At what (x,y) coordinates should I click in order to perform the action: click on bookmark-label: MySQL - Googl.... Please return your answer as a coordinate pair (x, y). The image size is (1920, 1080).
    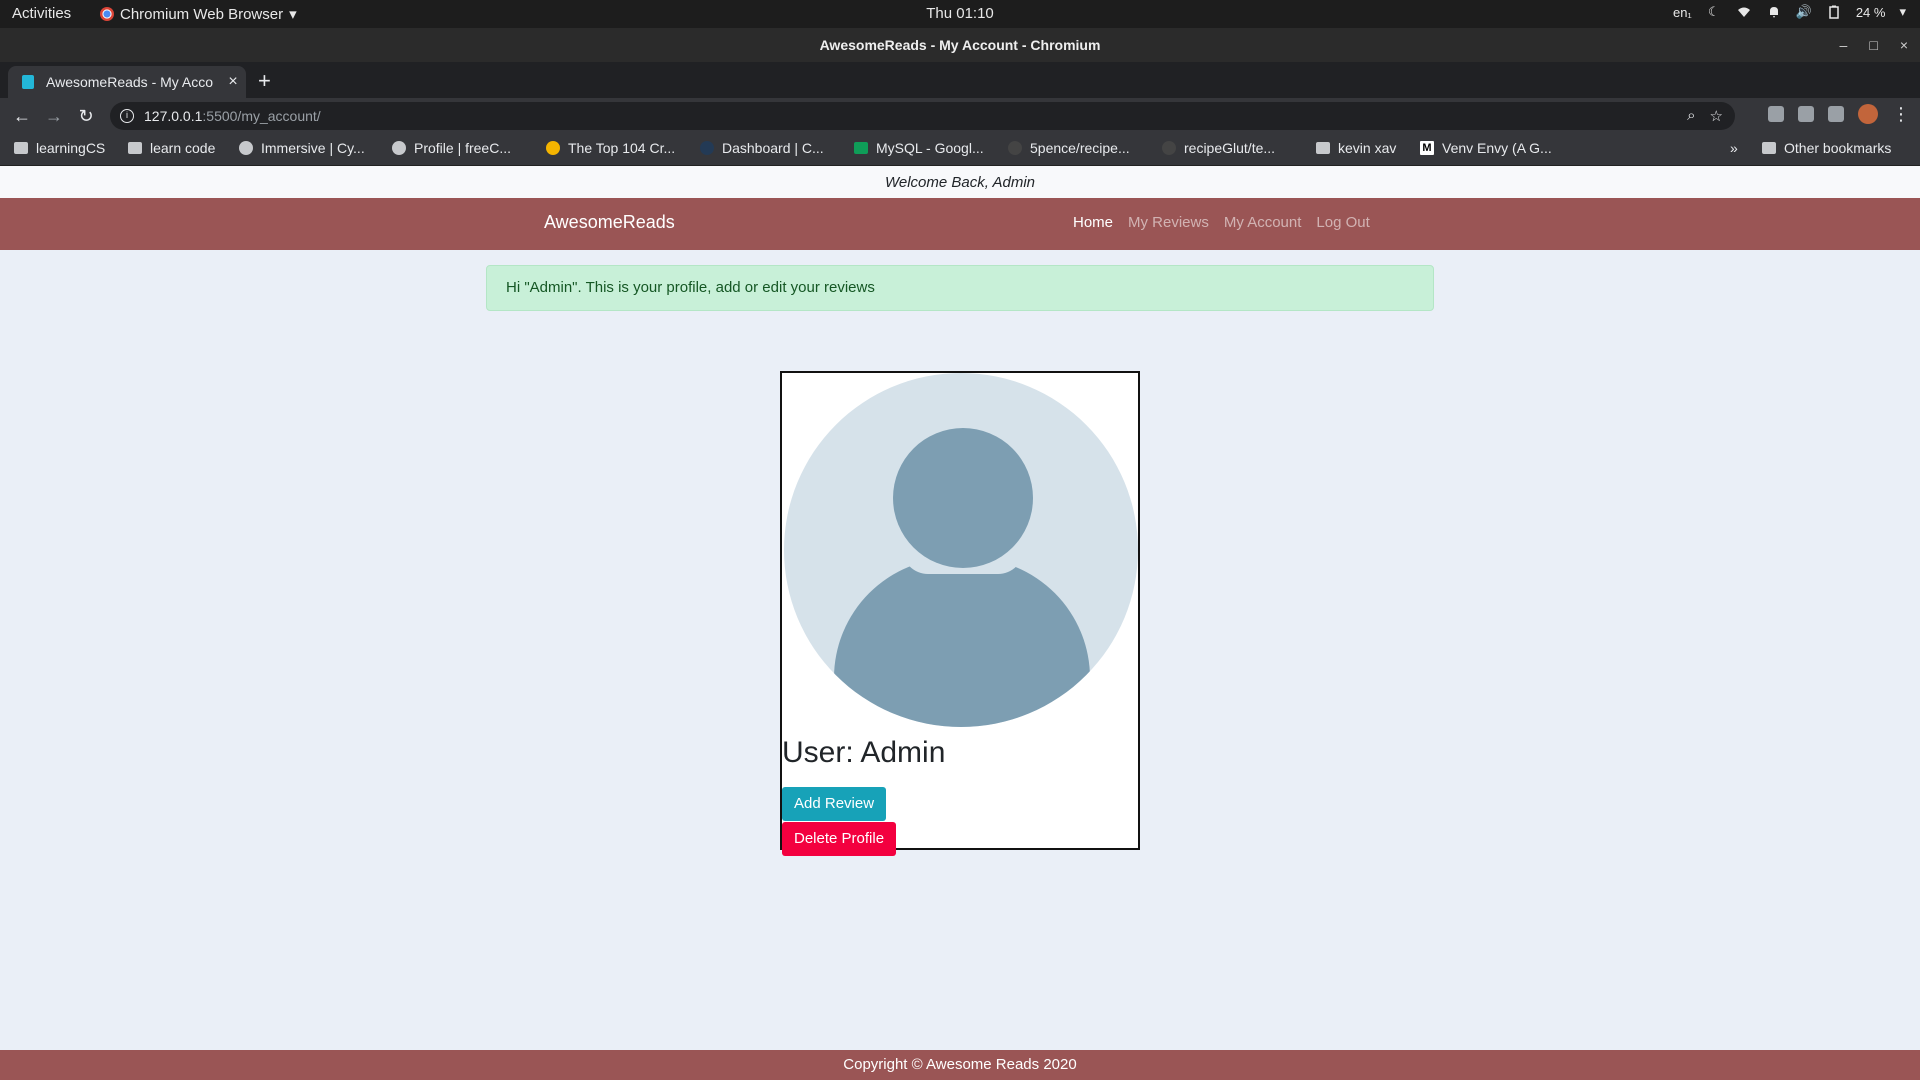
    Looking at the image, I should click on (930, 148).